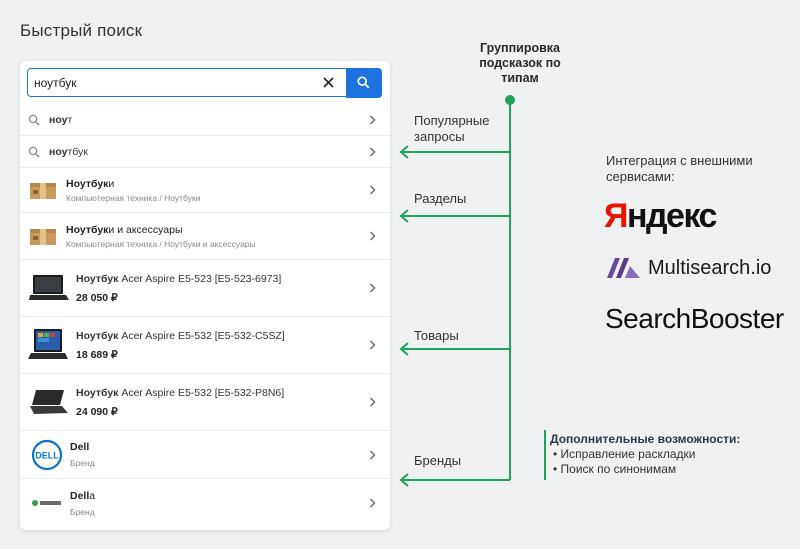  I want to click on search-button, so click(363, 82).